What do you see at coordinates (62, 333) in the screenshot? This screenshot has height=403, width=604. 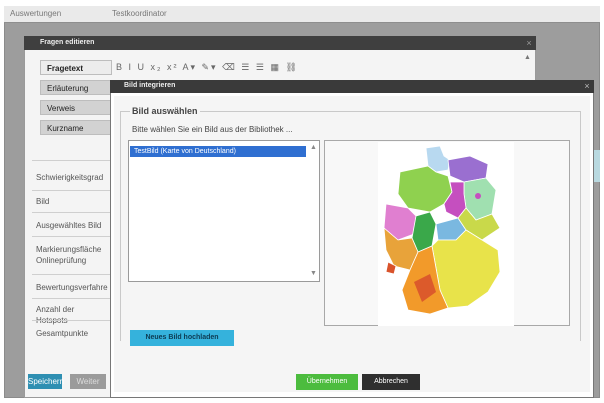 I see `field-label: Gesamtpunkte` at bounding box center [62, 333].